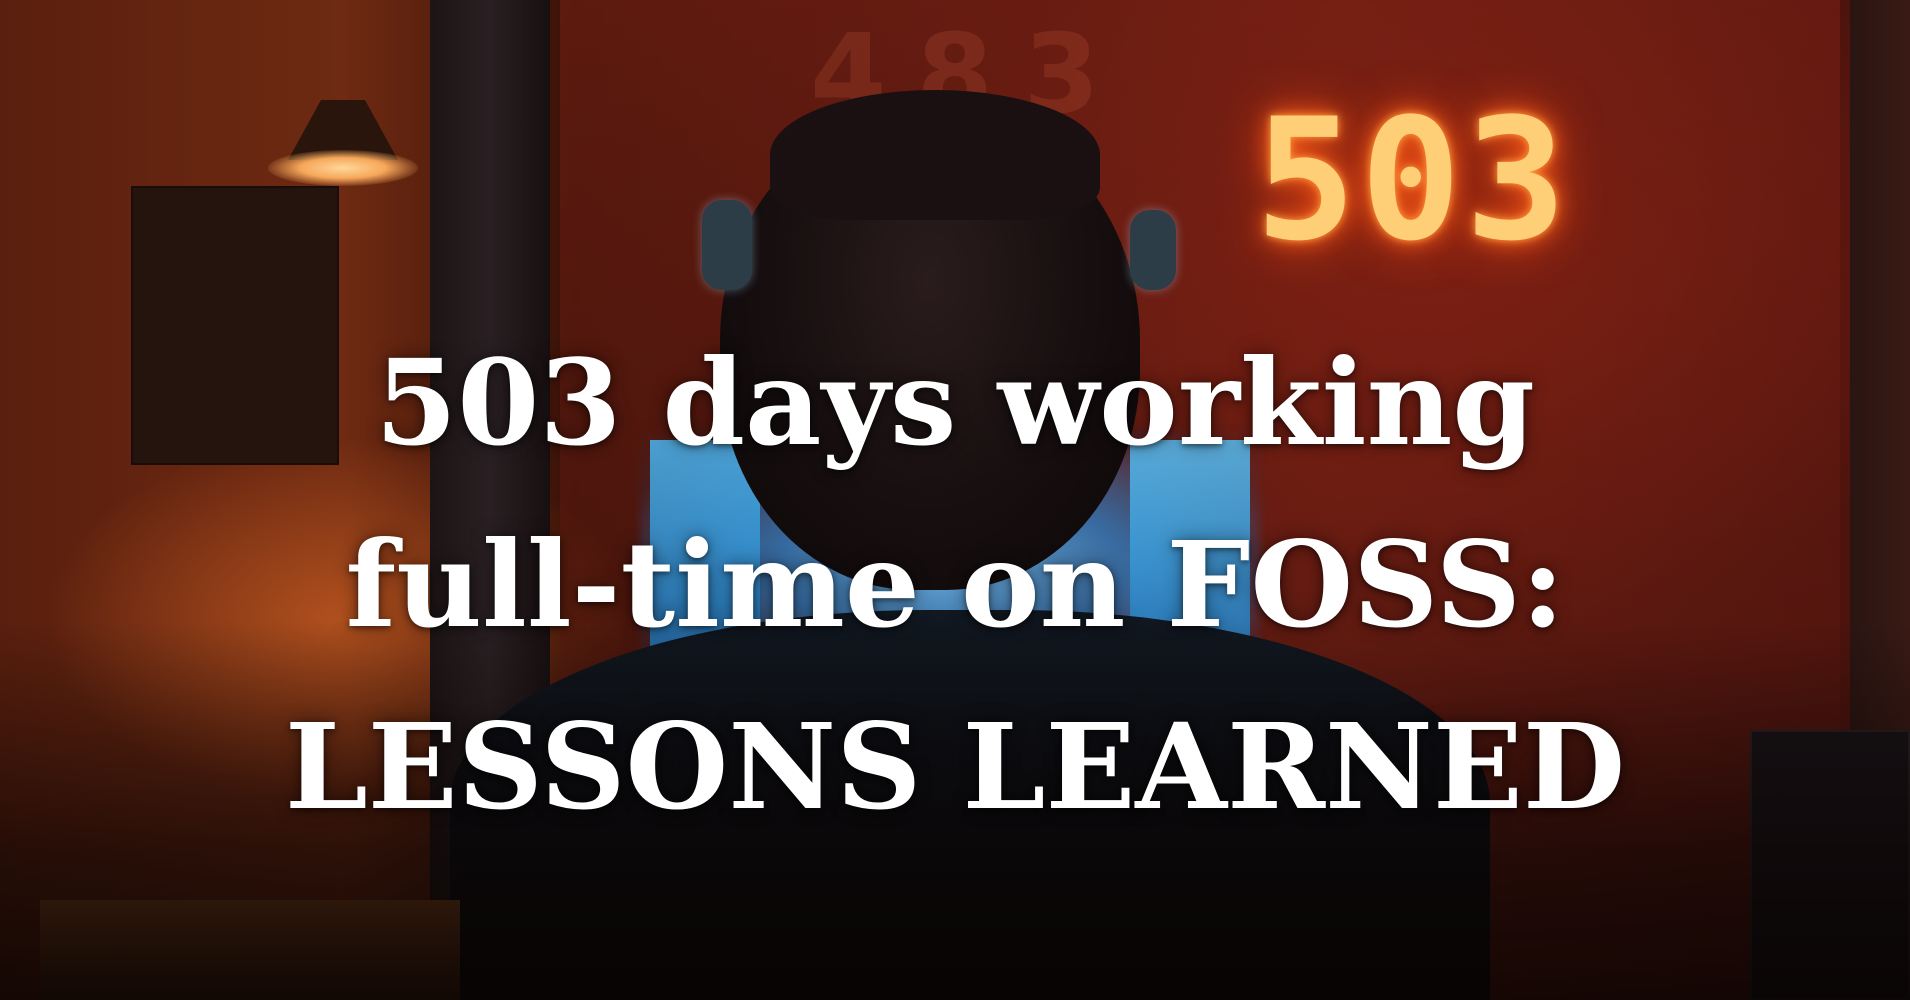  What do you see at coordinates (935, 155) in the screenshot?
I see `developer-hair` at bounding box center [935, 155].